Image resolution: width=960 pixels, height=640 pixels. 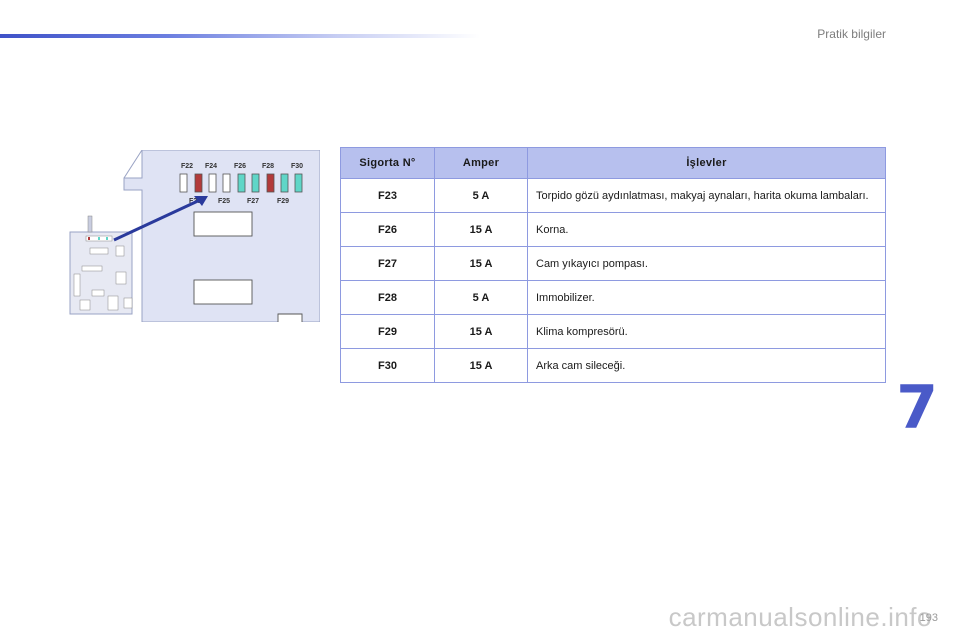 I want to click on fuse-f24, so click(x=212, y=183).